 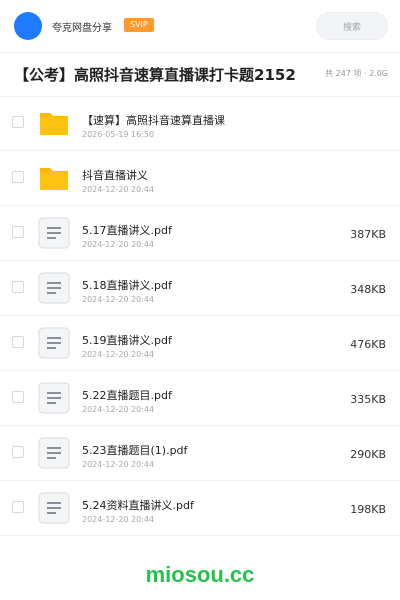 I want to click on list-item: 5.17直播讲义.pdf 2024-12-20 20:44 387KB, so click(x=200, y=233).